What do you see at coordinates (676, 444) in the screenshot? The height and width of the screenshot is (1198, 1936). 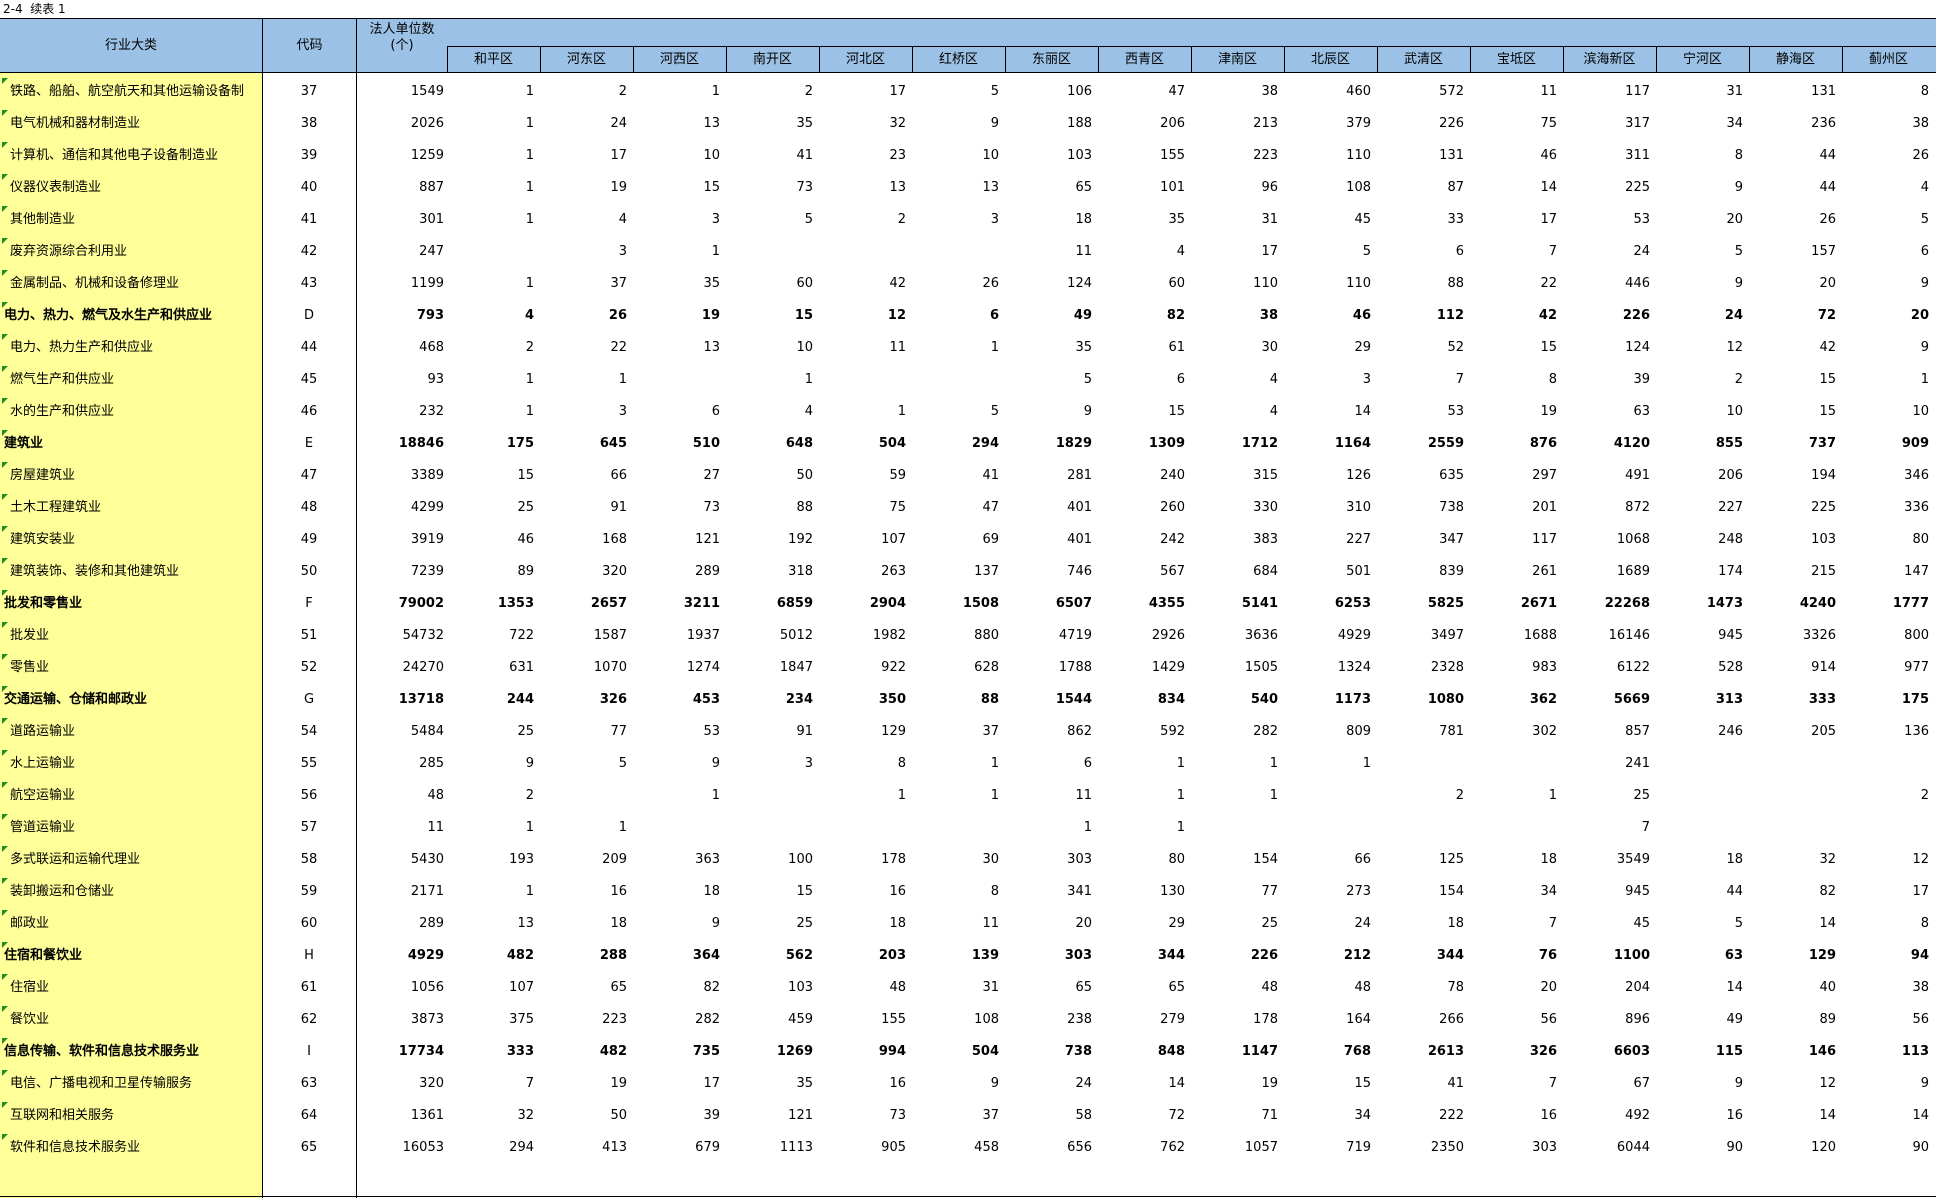 I see `row-district-value: 510` at bounding box center [676, 444].